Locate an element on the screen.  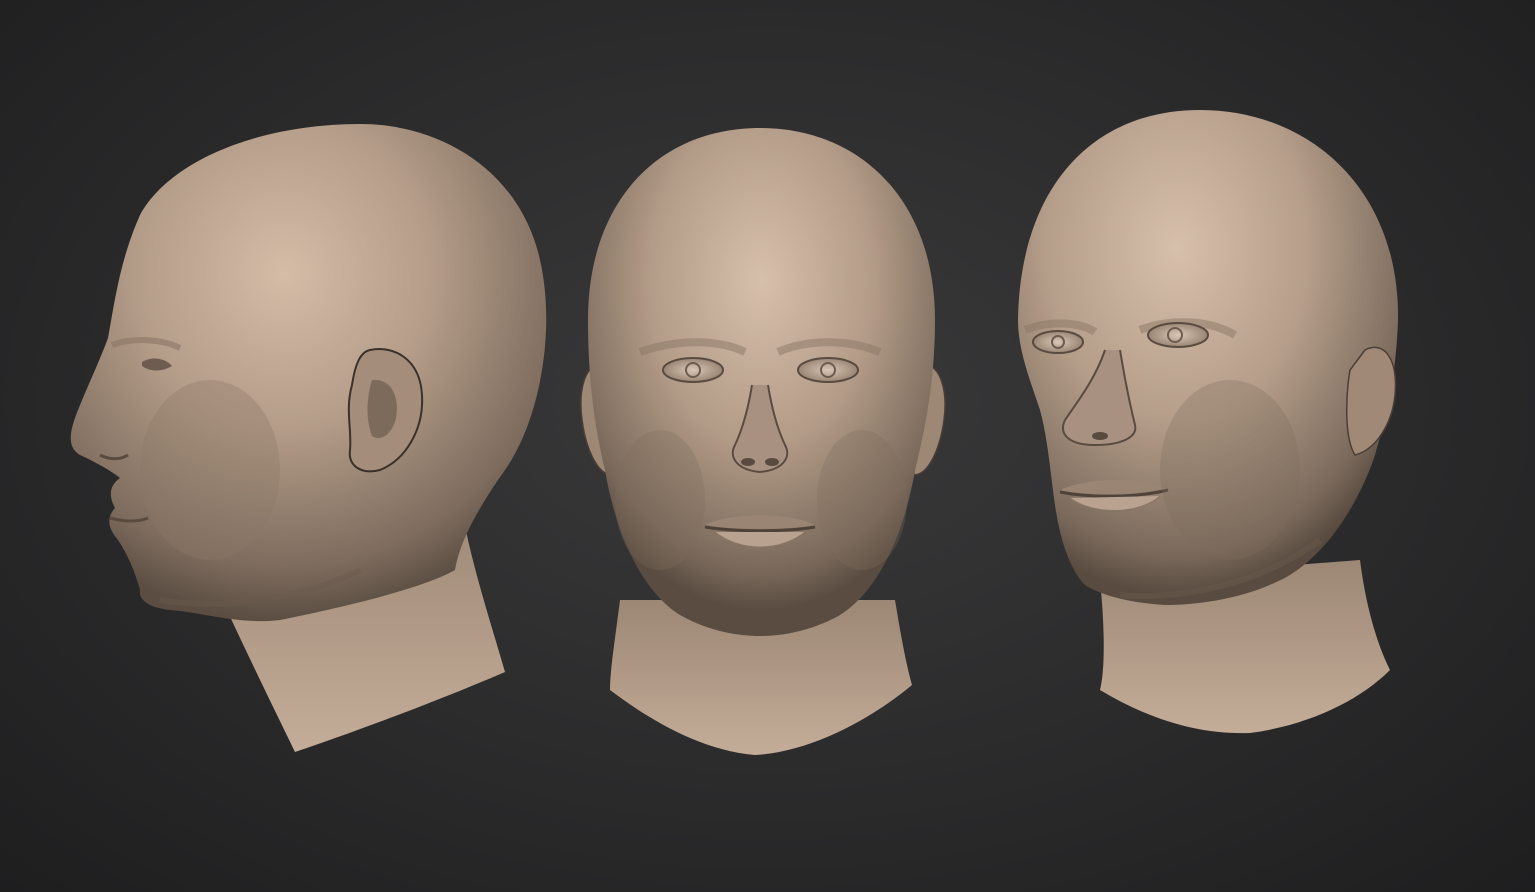
front-nostril-right is located at coordinates (772, 462).